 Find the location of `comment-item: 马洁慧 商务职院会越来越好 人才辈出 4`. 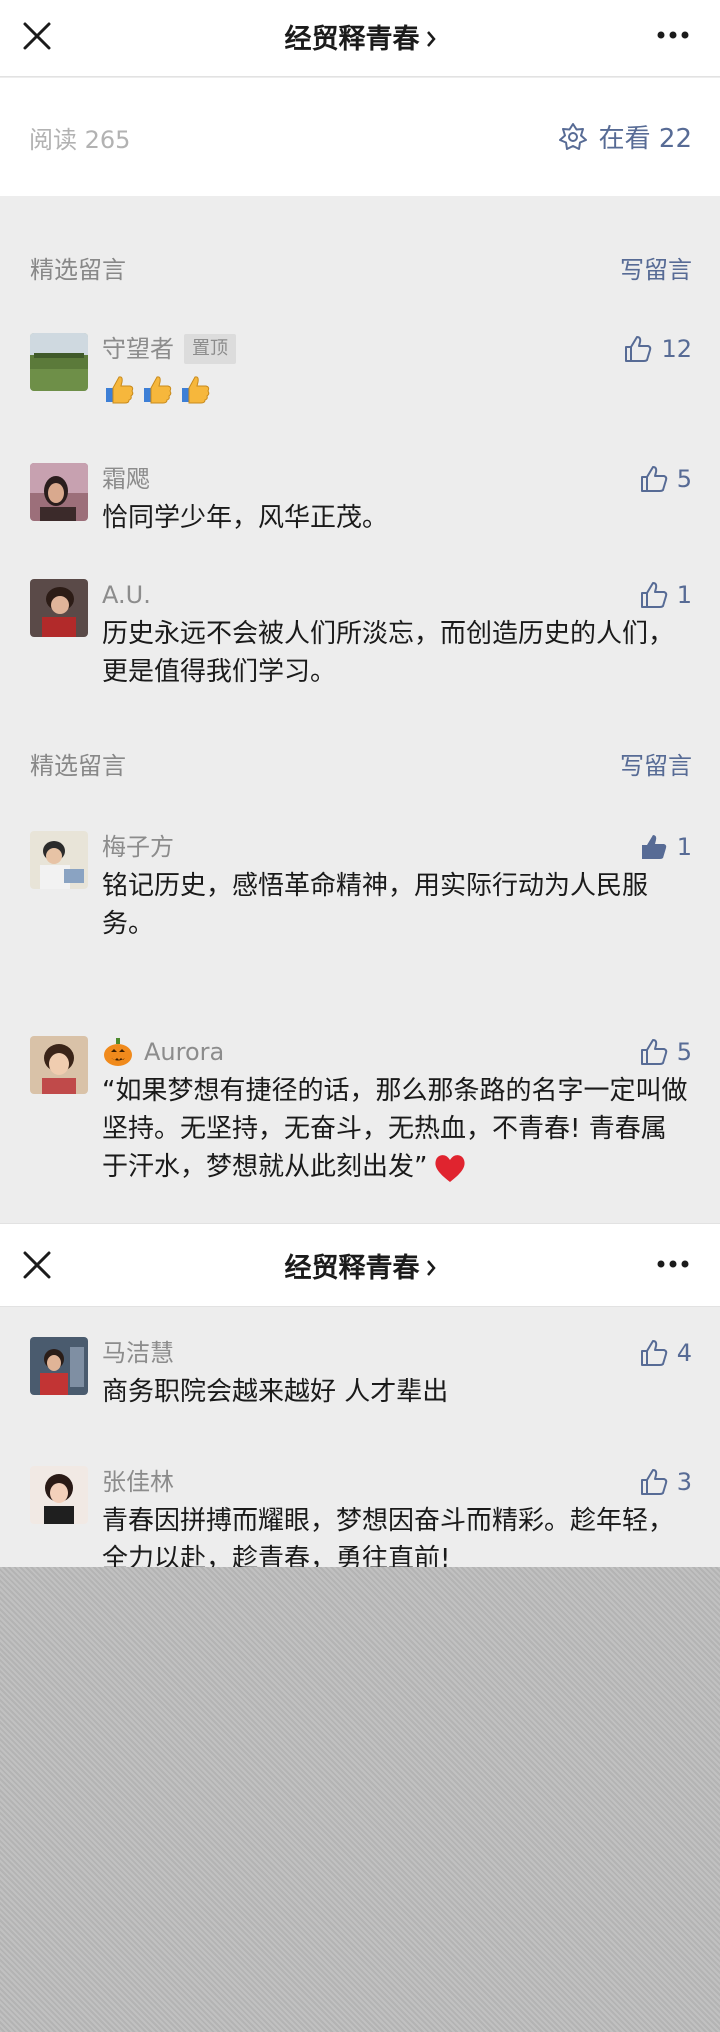

comment-item: 马洁慧 商务职院会越来越好 人才辈出 4 is located at coordinates (361, 1377).